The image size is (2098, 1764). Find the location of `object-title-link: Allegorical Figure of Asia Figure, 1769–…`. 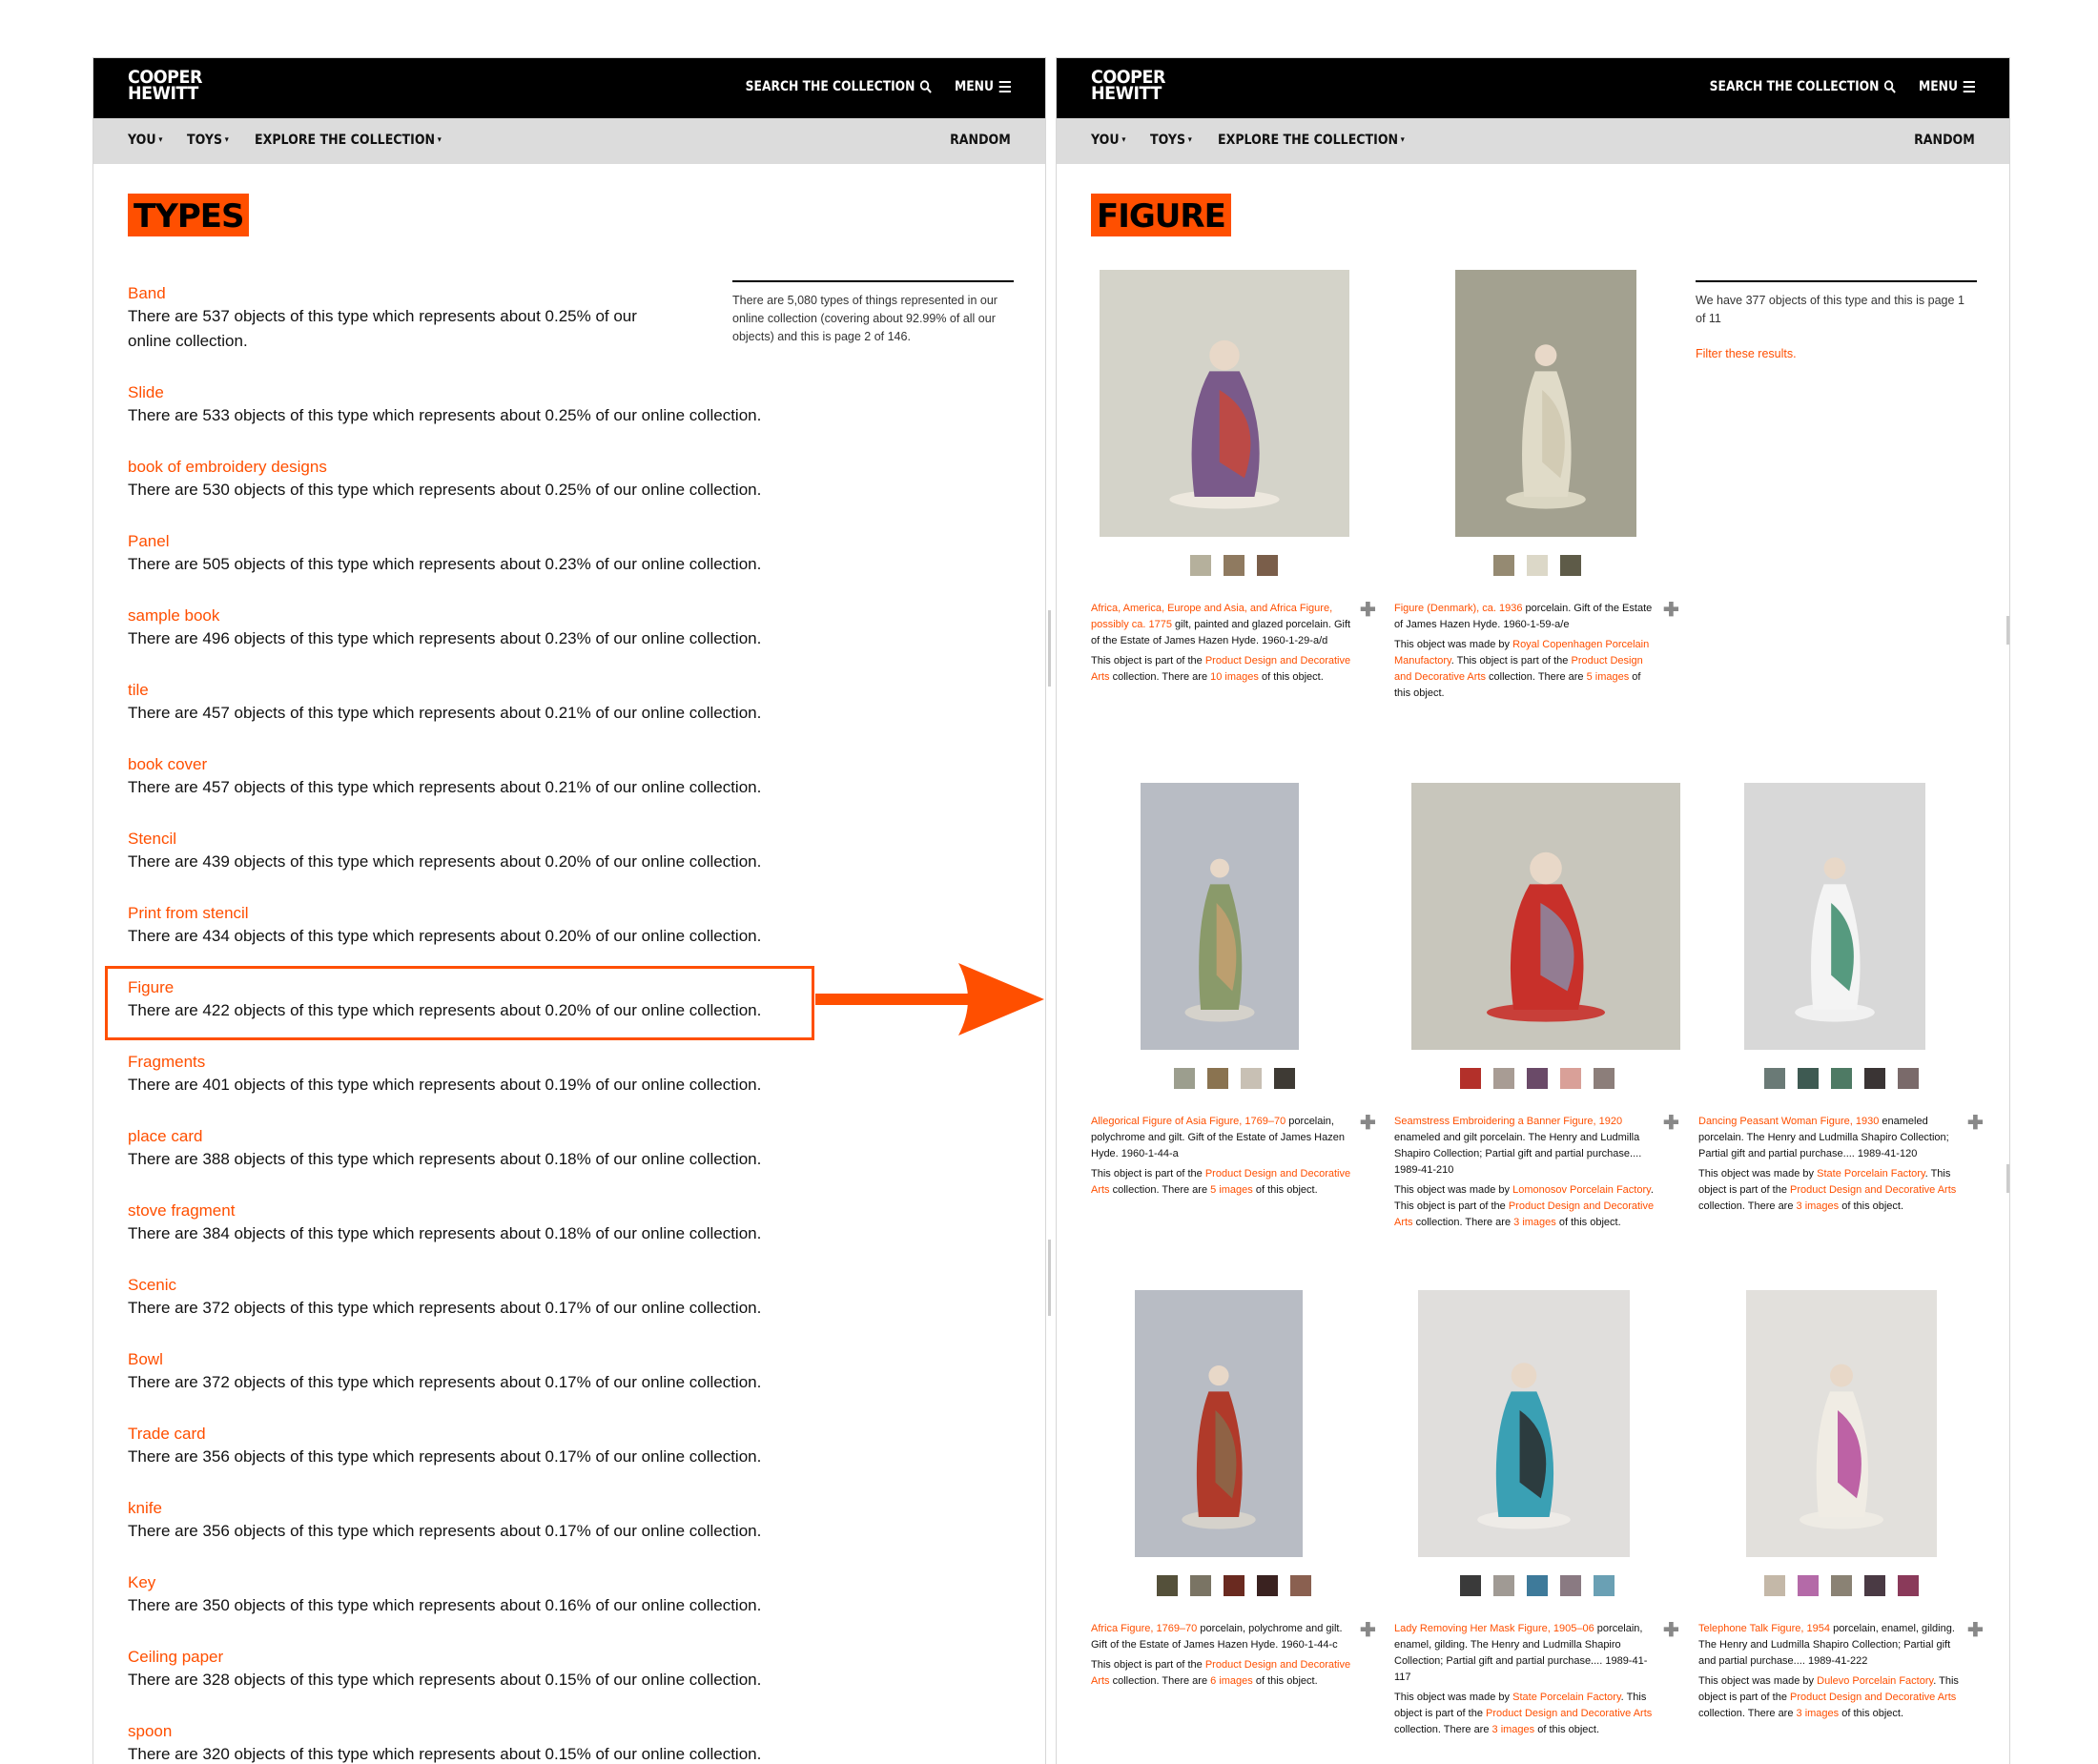

object-title-link: Allegorical Figure of Asia Figure, 1769–… is located at coordinates (1188, 1122).